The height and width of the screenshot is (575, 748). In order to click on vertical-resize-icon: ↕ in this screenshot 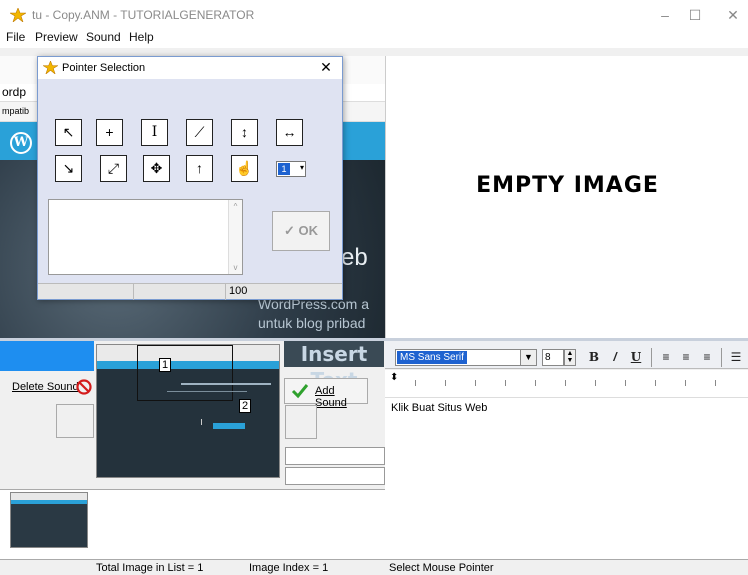, I will do `click(244, 132)`.